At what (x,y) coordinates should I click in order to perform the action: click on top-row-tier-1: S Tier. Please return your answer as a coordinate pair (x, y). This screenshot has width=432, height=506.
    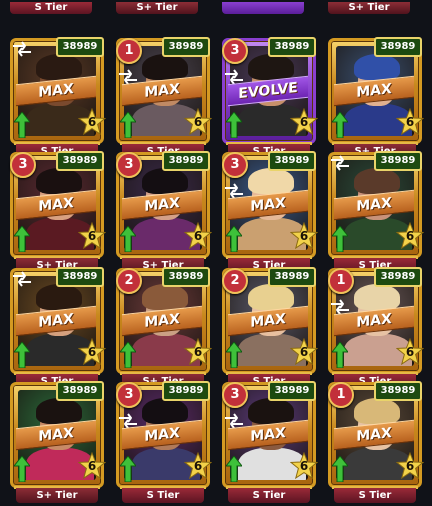
    Looking at the image, I should click on (51, 8).